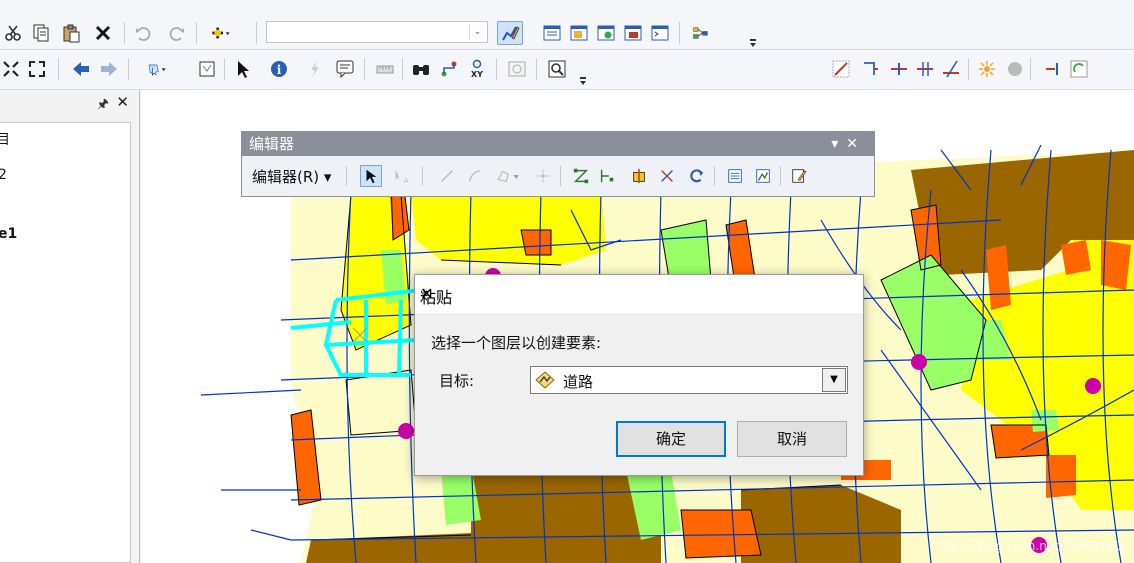 The height and width of the screenshot is (563, 1134). Describe the element at coordinates (475, 176) in the screenshot. I see `end-point-arc-icon` at that location.